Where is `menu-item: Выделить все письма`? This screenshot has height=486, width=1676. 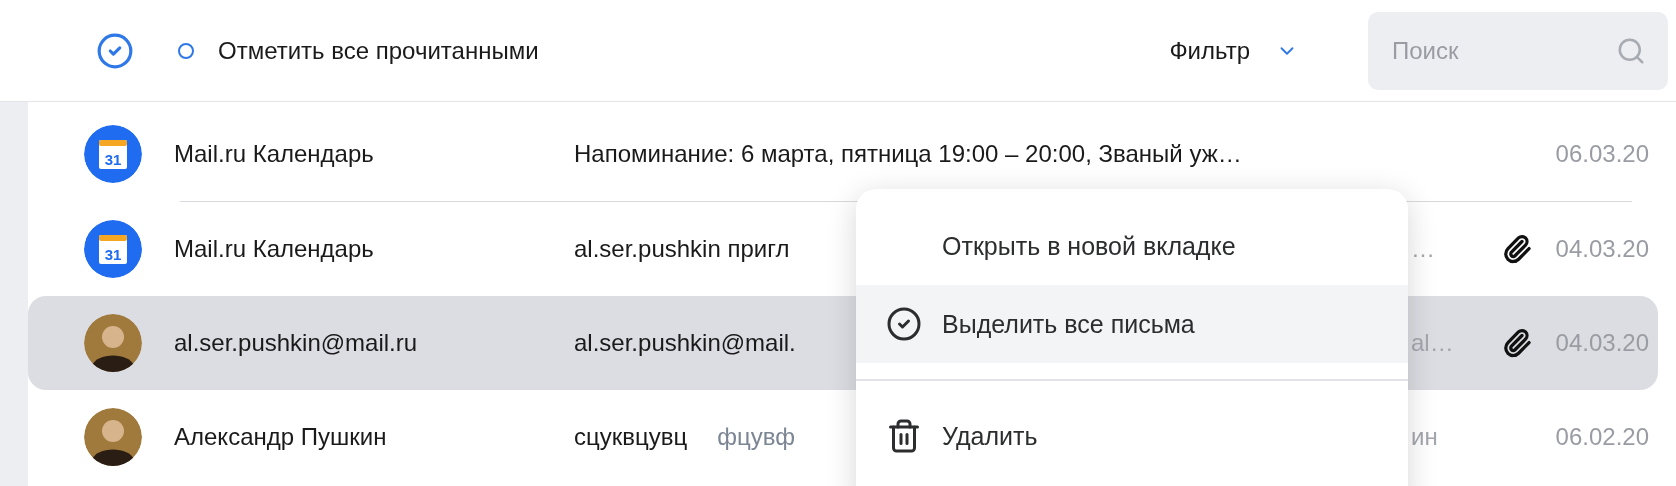
menu-item: Выделить все письма is located at coordinates (1132, 324).